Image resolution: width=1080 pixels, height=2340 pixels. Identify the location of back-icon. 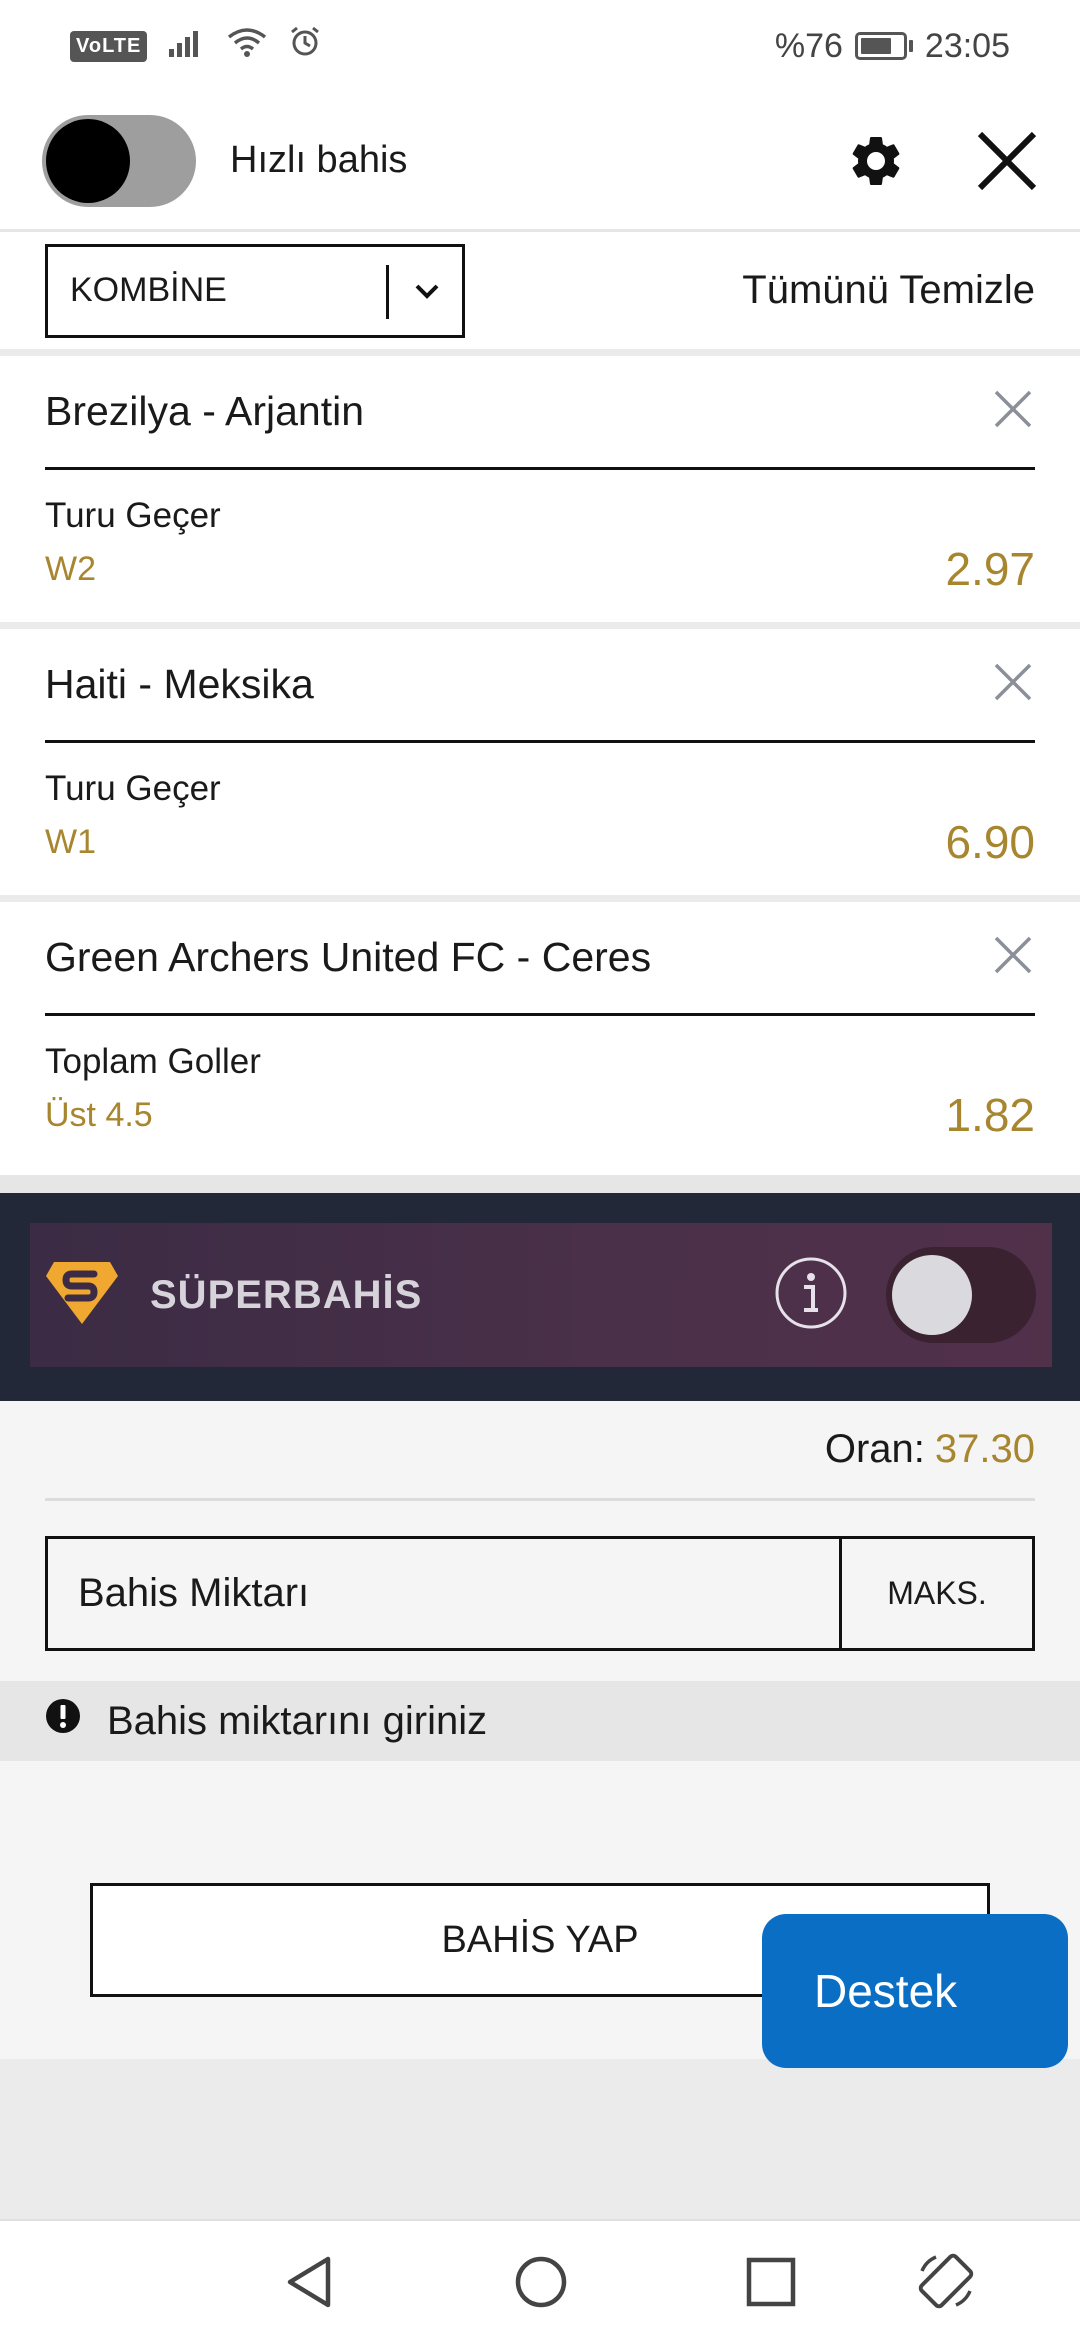
(309, 2284).